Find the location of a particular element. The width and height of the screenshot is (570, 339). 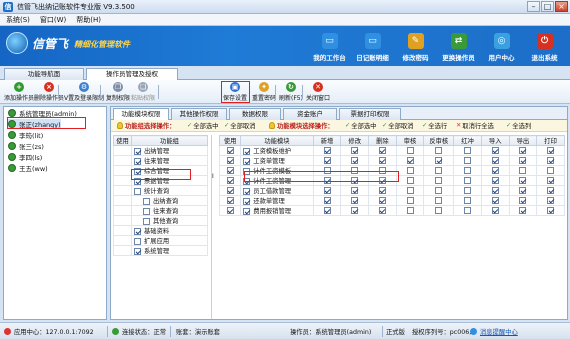

group-row: 扩展应用 is located at coordinates (160, 240).